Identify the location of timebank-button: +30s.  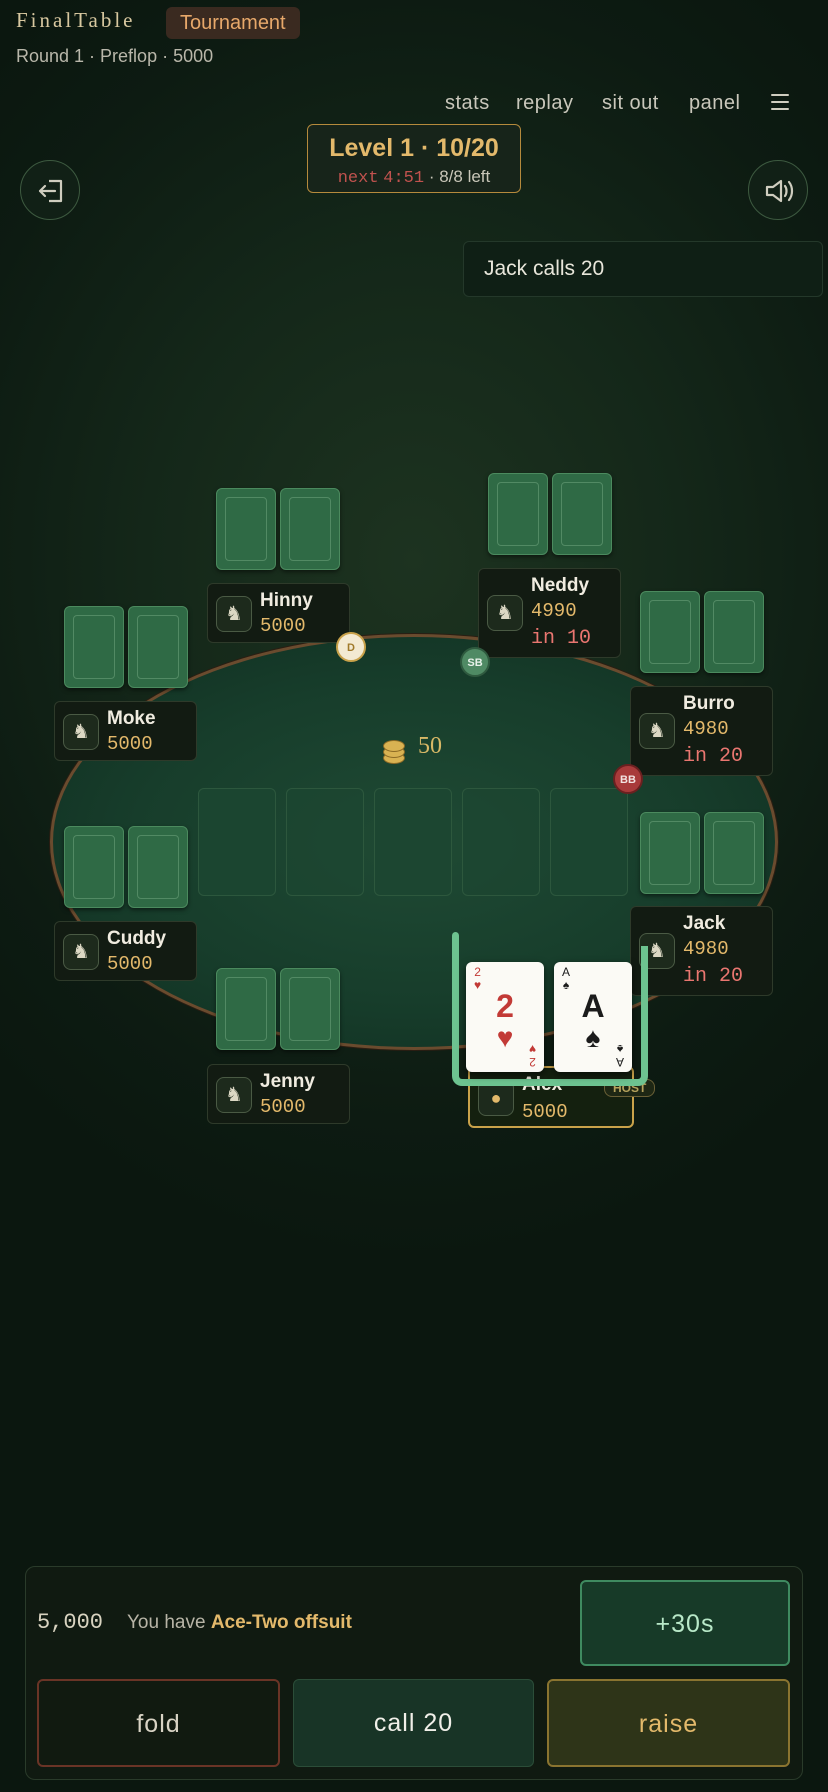
(685, 1623).